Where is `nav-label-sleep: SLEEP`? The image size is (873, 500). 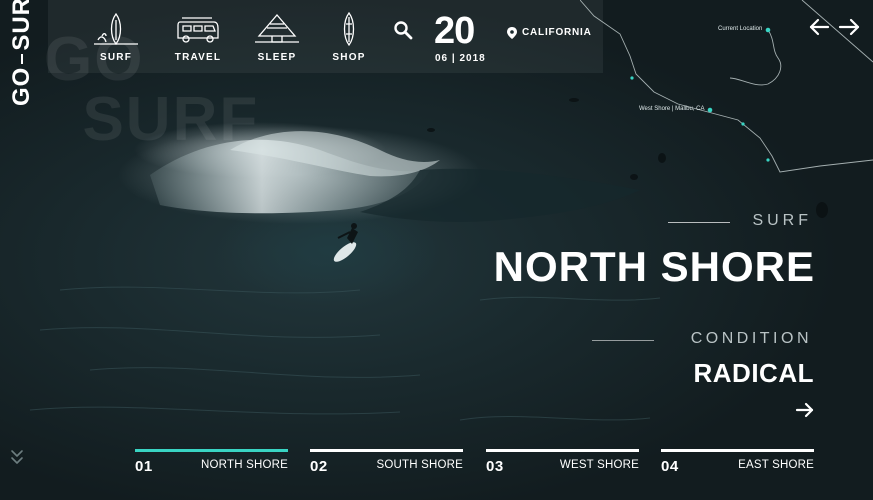 nav-label-sleep: SLEEP is located at coordinates (277, 57).